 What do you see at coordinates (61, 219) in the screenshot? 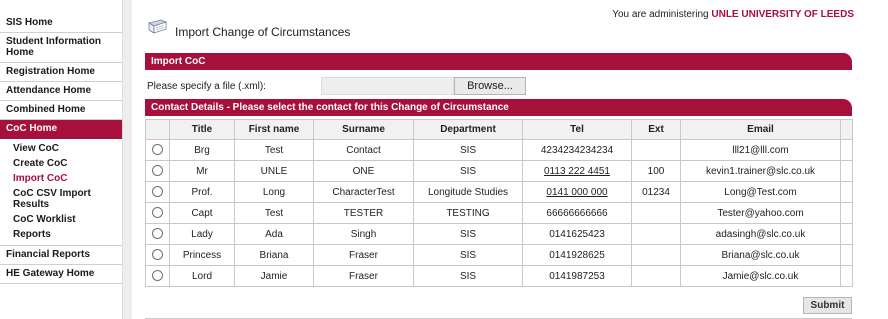
I see `sidebar-subitem-coc-worklist: CoC Worklist` at bounding box center [61, 219].